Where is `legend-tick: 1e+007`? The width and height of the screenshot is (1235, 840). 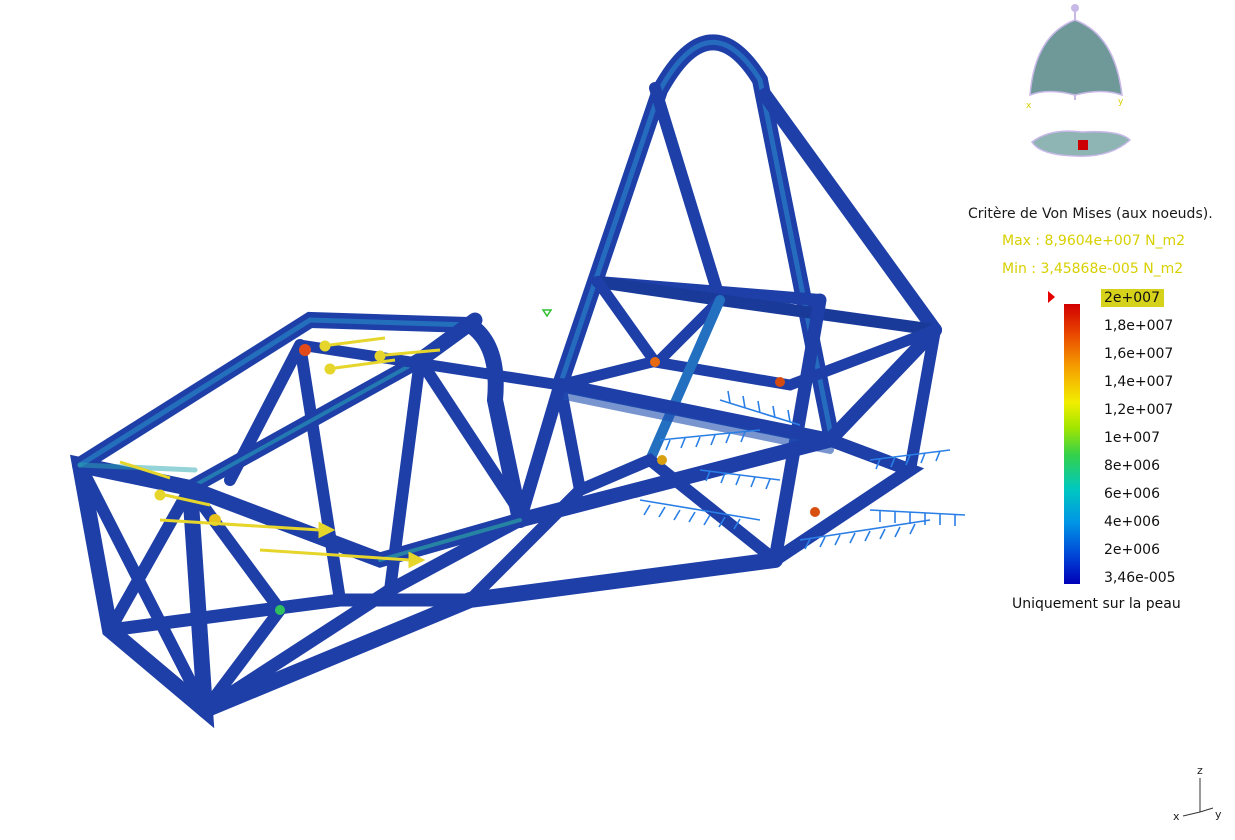
legend-tick: 1e+007 is located at coordinates (1132, 438).